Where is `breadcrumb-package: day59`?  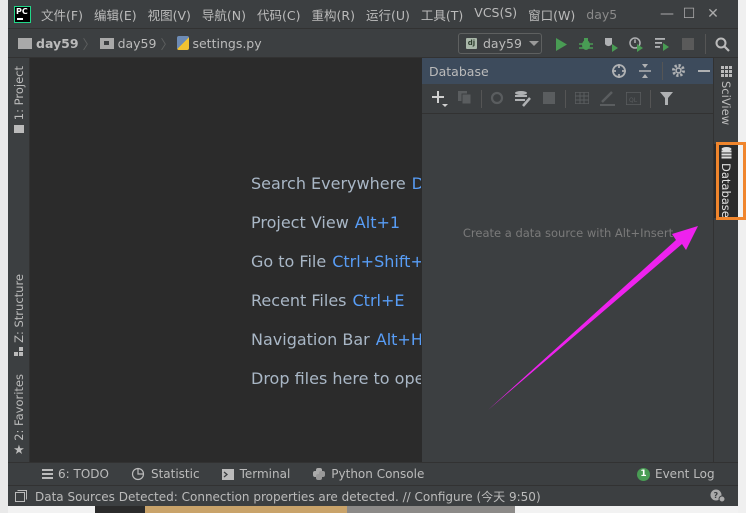
breadcrumb-package: day59 is located at coordinates (137, 43).